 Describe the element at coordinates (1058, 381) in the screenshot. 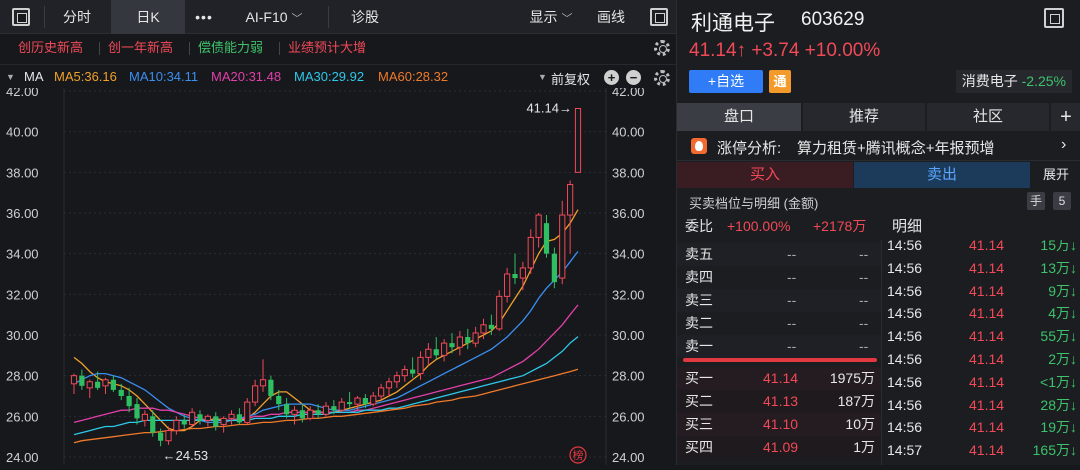

I see `detail-volume: <1万↓` at that location.